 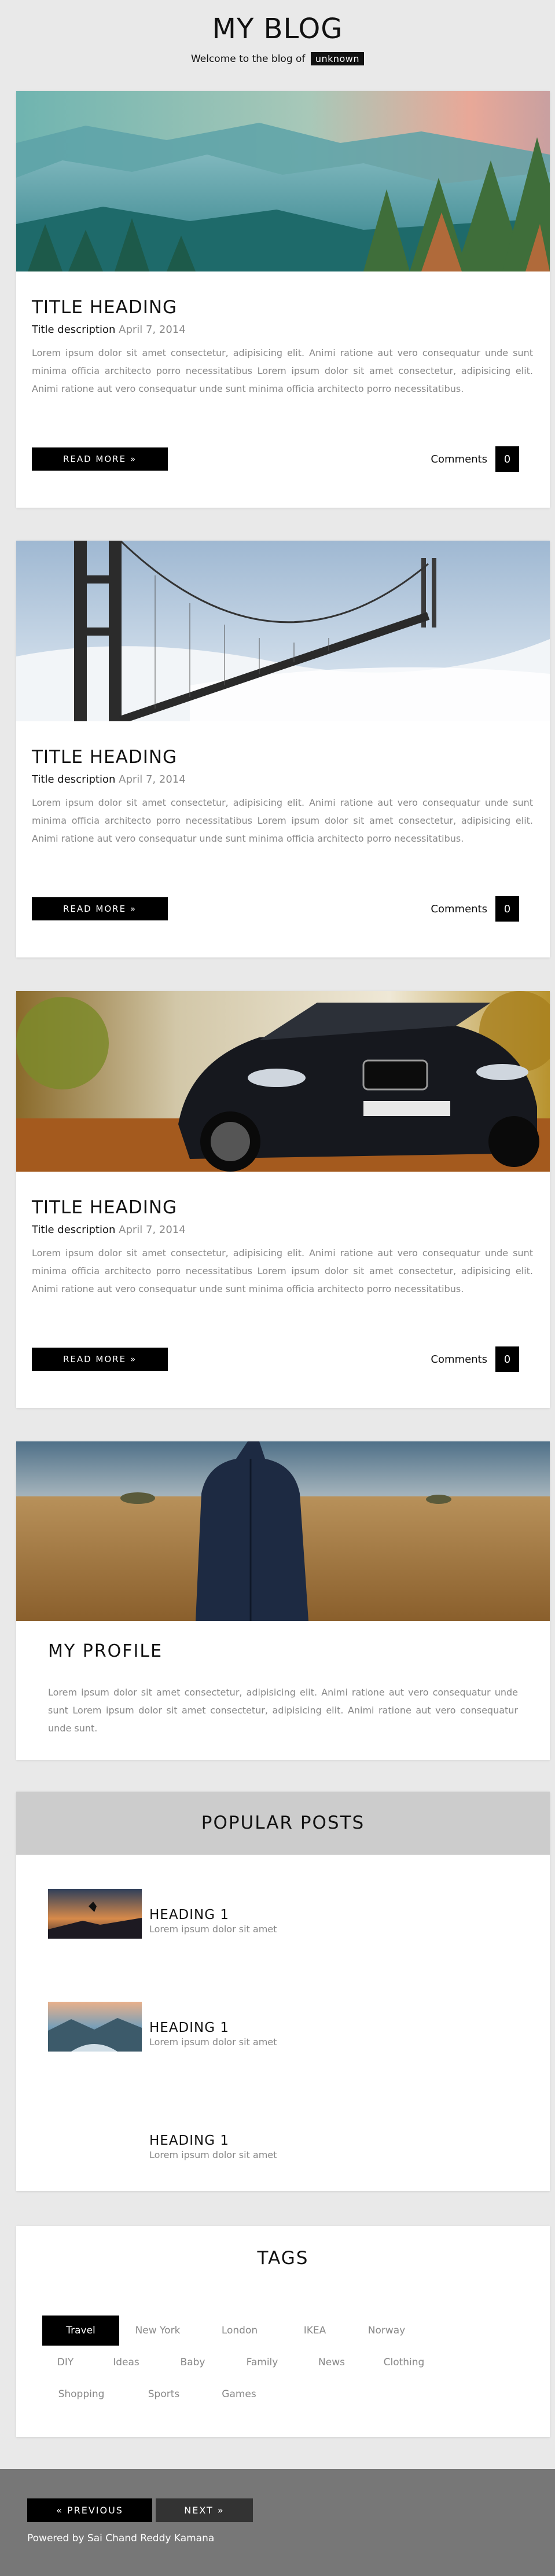 What do you see at coordinates (239, 2394) in the screenshot?
I see `tag-games: Games` at bounding box center [239, 2394].